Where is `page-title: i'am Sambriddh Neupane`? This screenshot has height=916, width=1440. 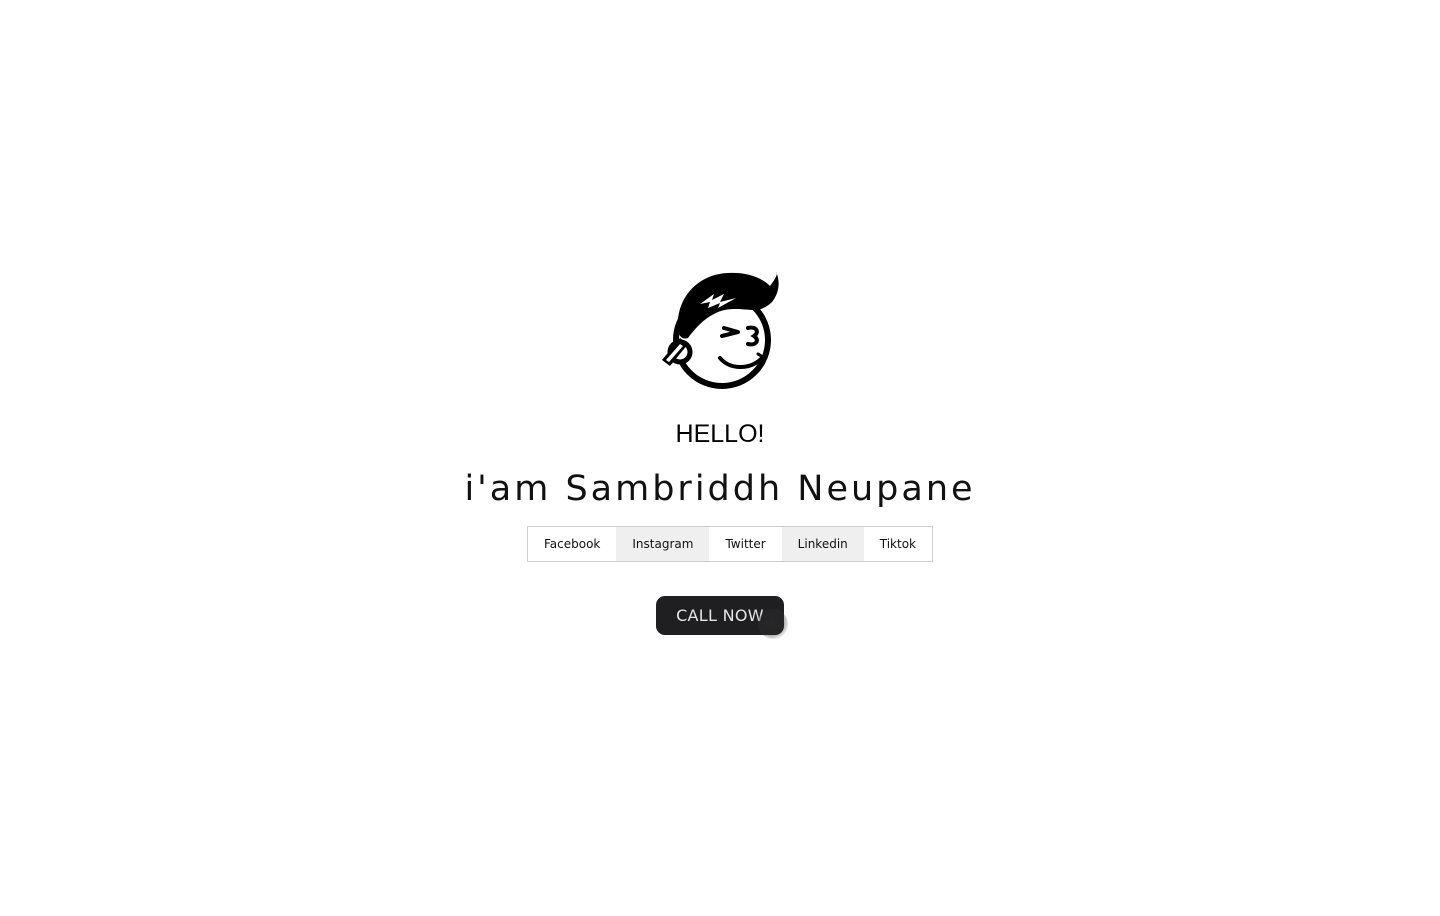
page-title: i'am Sambriddh Neupane is located at coordinates (720, 489).